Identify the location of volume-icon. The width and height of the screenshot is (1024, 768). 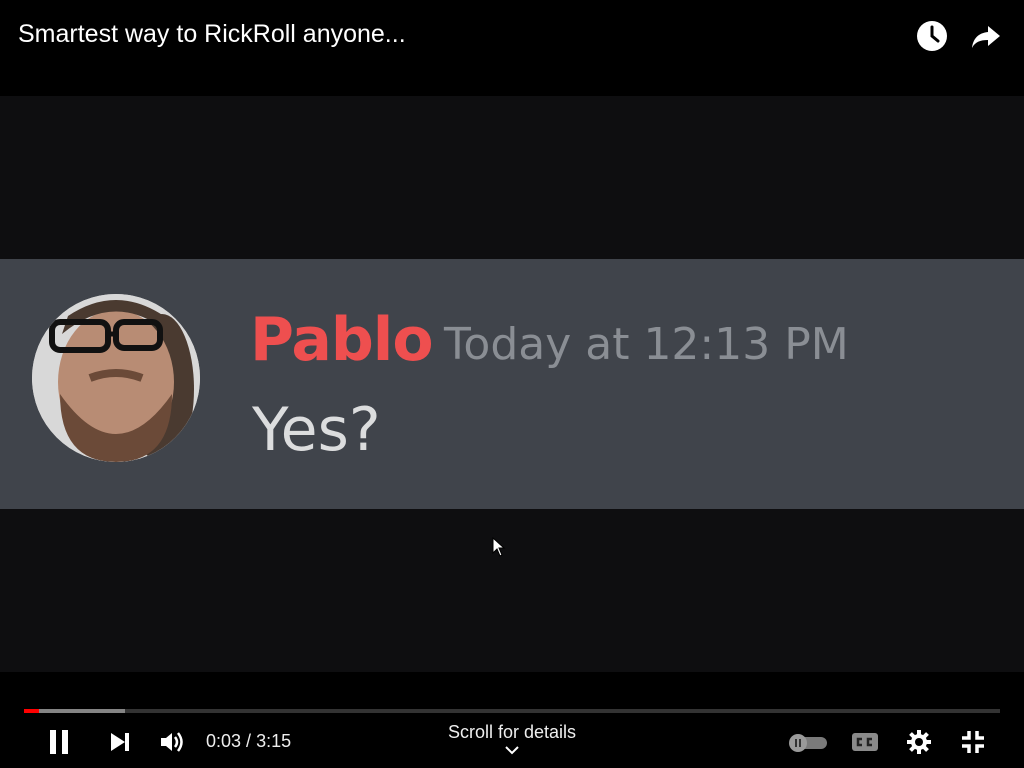
(172, 742).